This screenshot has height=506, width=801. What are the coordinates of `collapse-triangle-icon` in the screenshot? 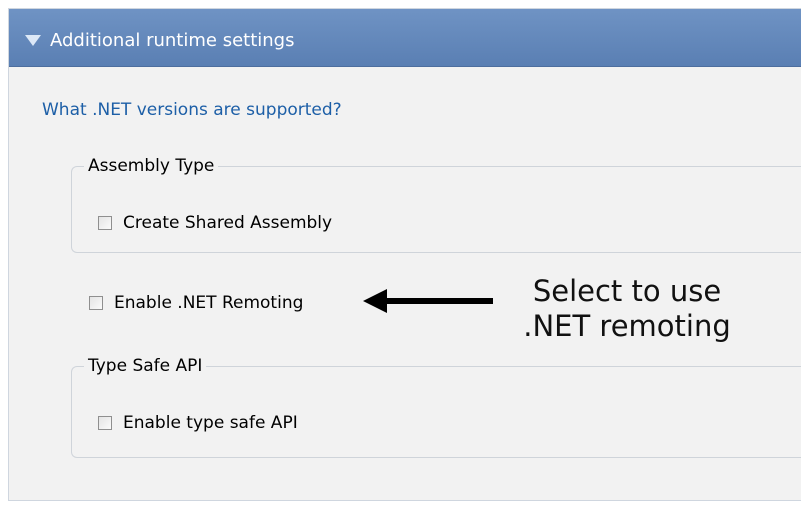 It's located at (33, 40).